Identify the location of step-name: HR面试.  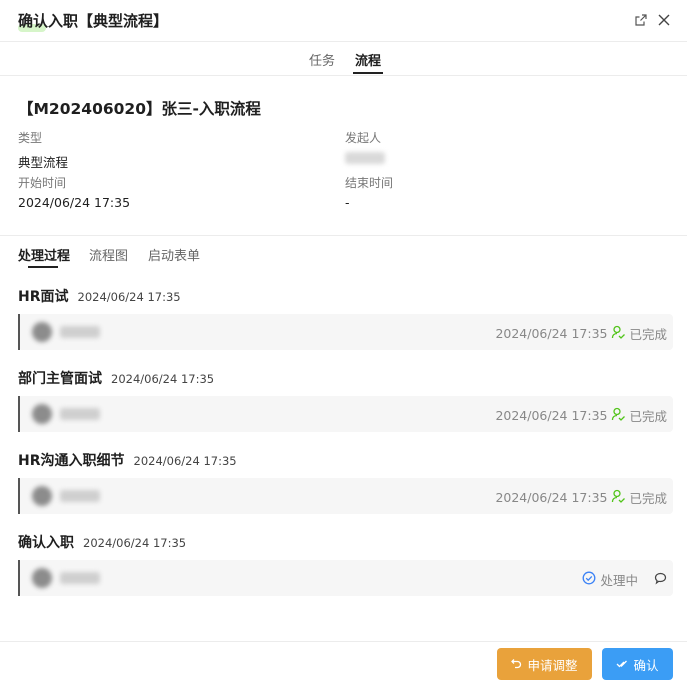
(43, 297).